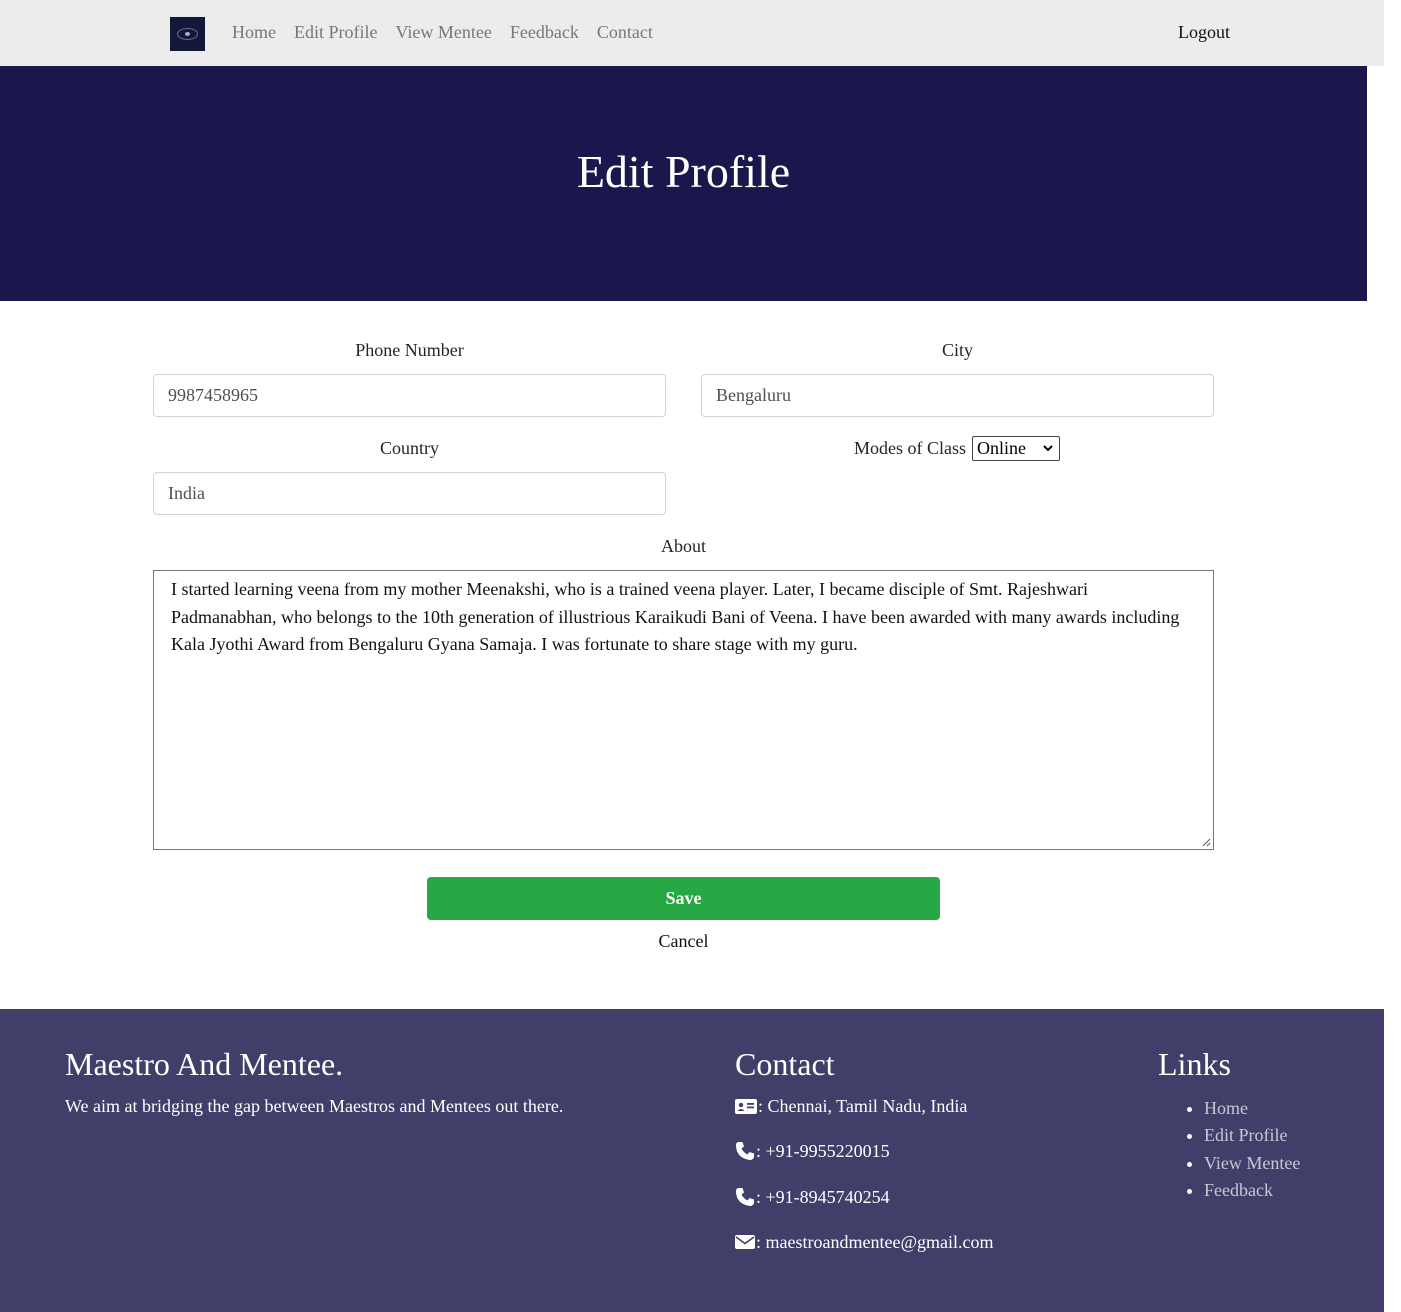 The image size is (1401, 1312). What do you see at coordinates (409, 350) in the screenshot?
I see `phone-label: Phone Number` at bounding box center [409, 350].